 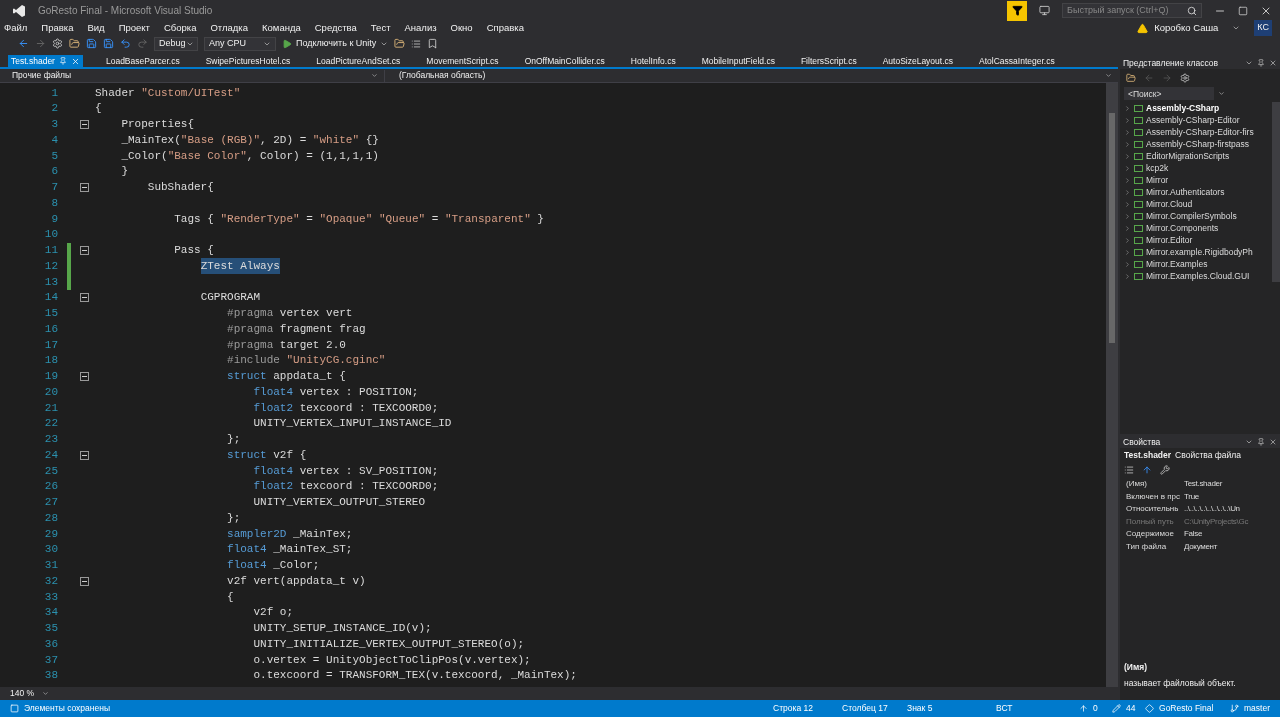 What do you see at coordinates (248, 61) in the screenshot?
I see `file-tab: SwipePicturesHotel.cs` at bounding box center [248, 61].